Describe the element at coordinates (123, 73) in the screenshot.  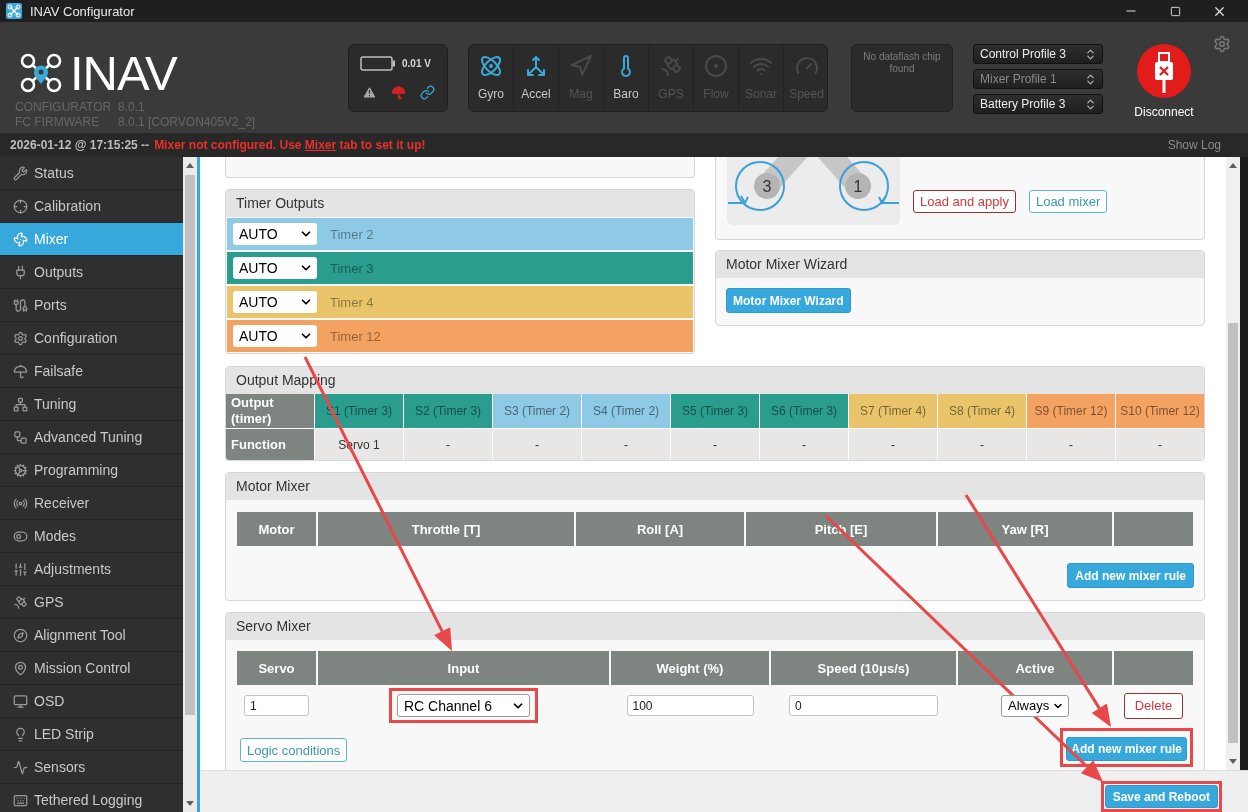
I see `logo-text: INAV` at that location.